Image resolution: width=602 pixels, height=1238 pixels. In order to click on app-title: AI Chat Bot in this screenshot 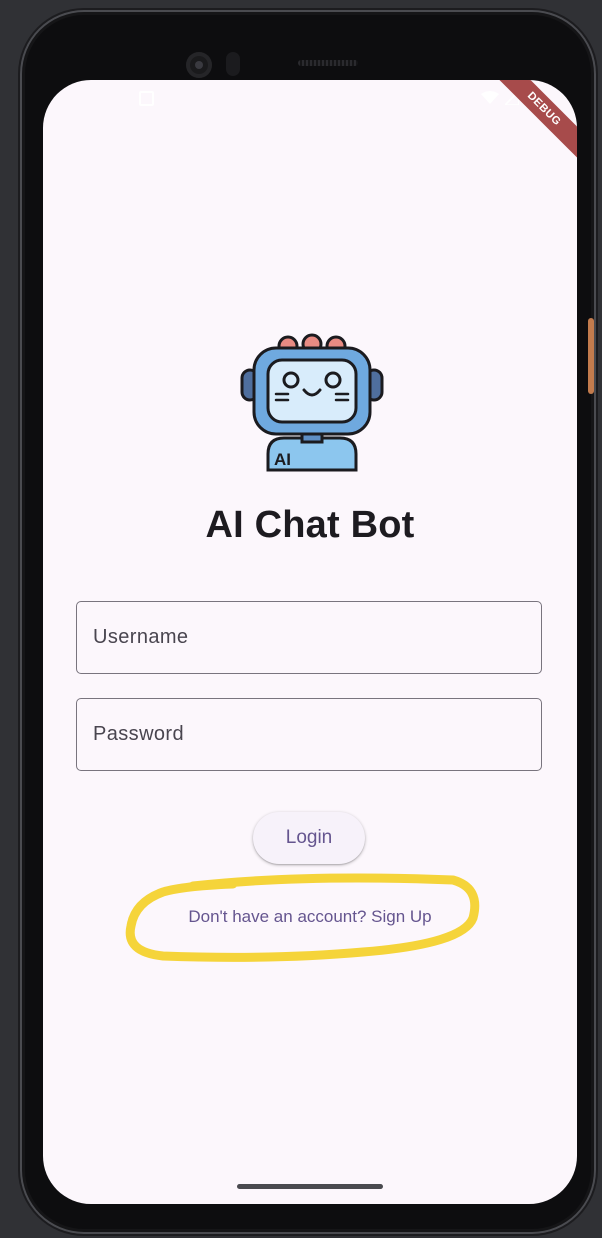, I will do `click(310, 525)`.